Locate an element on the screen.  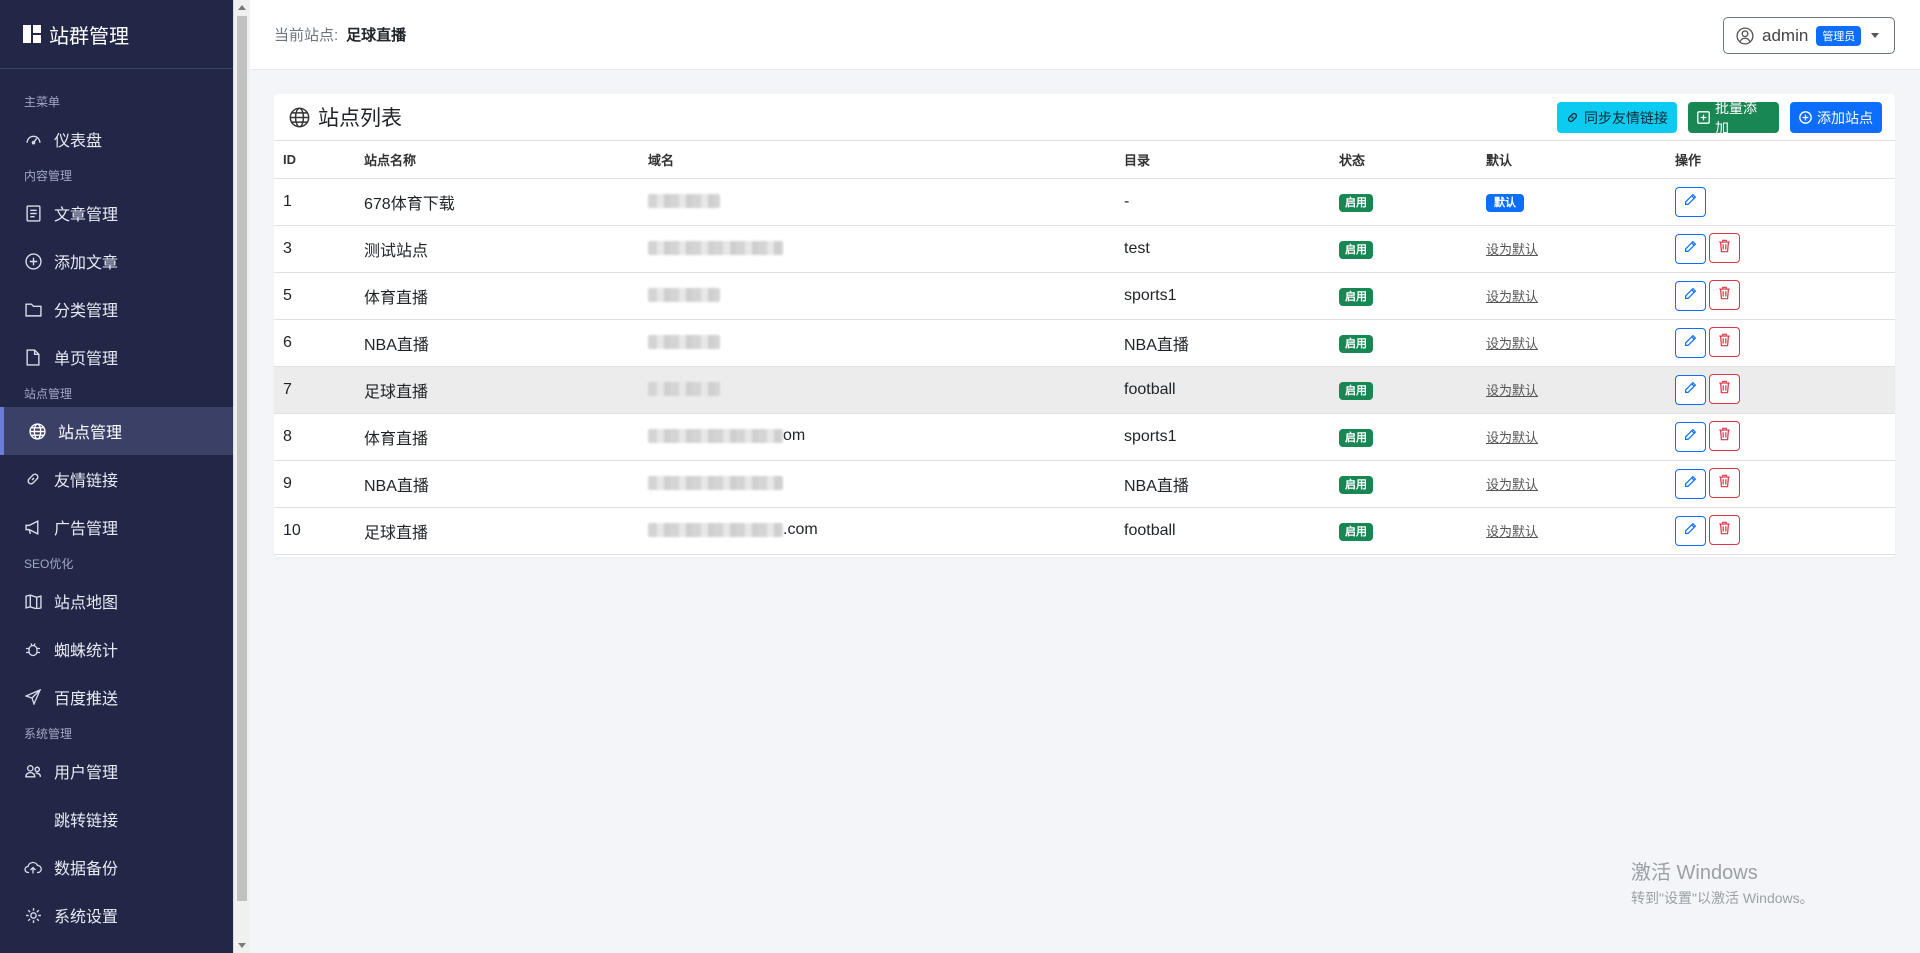
table-row: 10 足球直播 .com football 启用 设为默认 is located at coordinates (1084, 531).